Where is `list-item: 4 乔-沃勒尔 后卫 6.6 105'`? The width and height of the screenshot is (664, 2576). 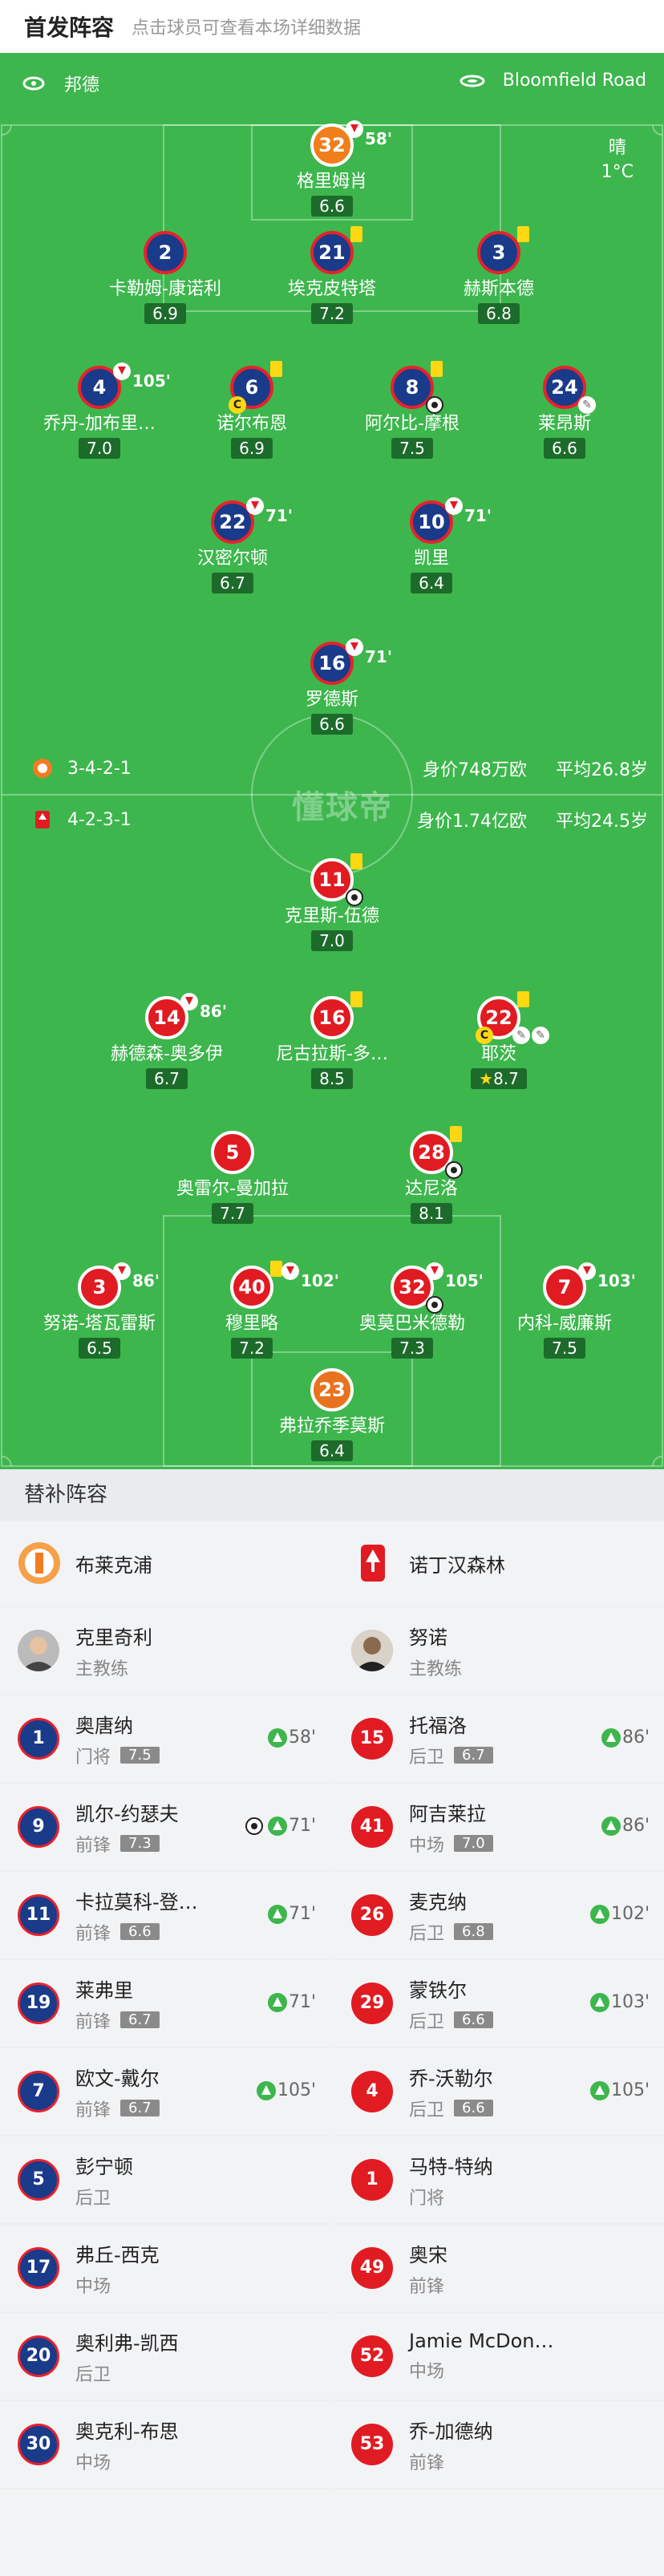
list-item: 4 乔-沃勒尔 后卫 6.6 105' is located at coordinates (499, 2092).